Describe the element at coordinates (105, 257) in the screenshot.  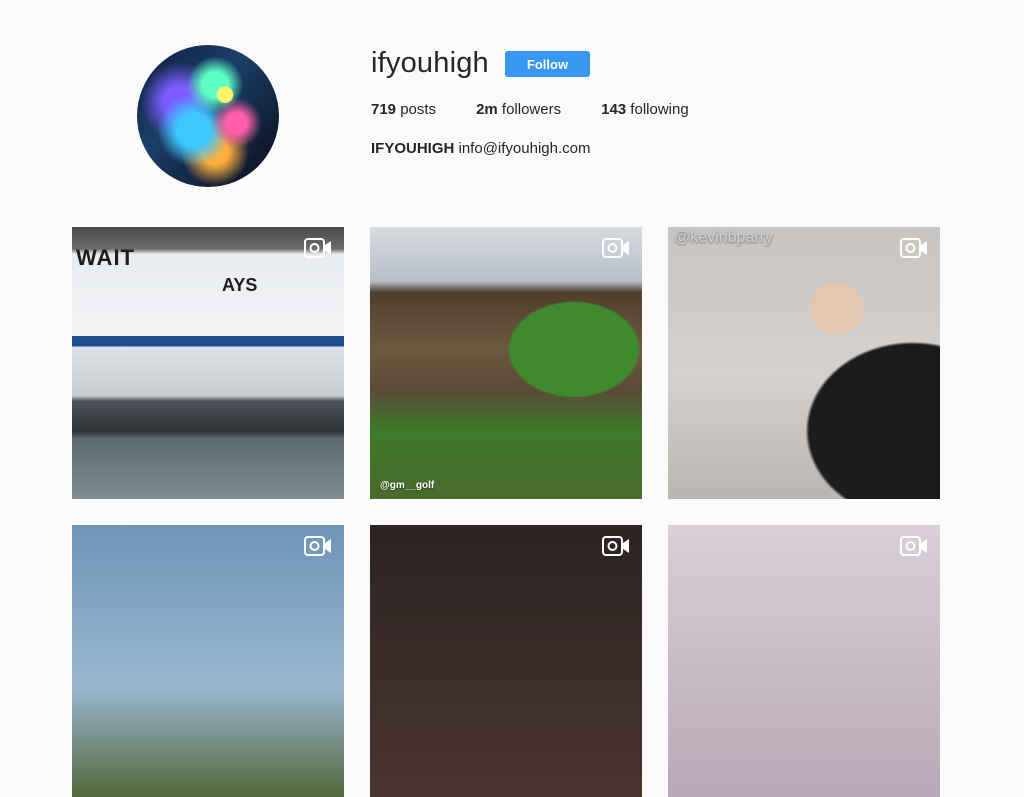
I see `post-overlay-text: WAIT` at that location.